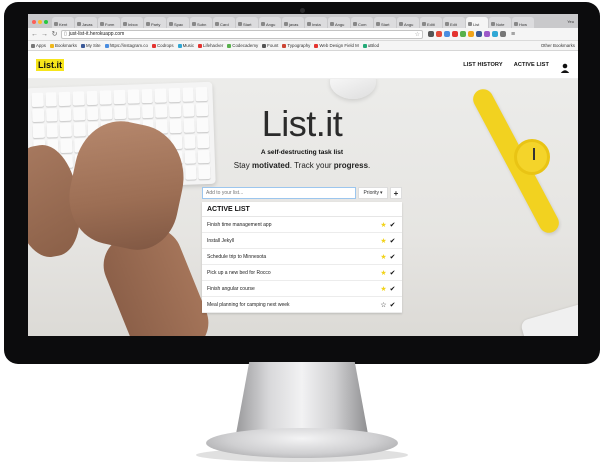  Describe the element at coordinates (339, 45) in the screenshot. I see `bookmark-label: Web Design Field M` at that location.